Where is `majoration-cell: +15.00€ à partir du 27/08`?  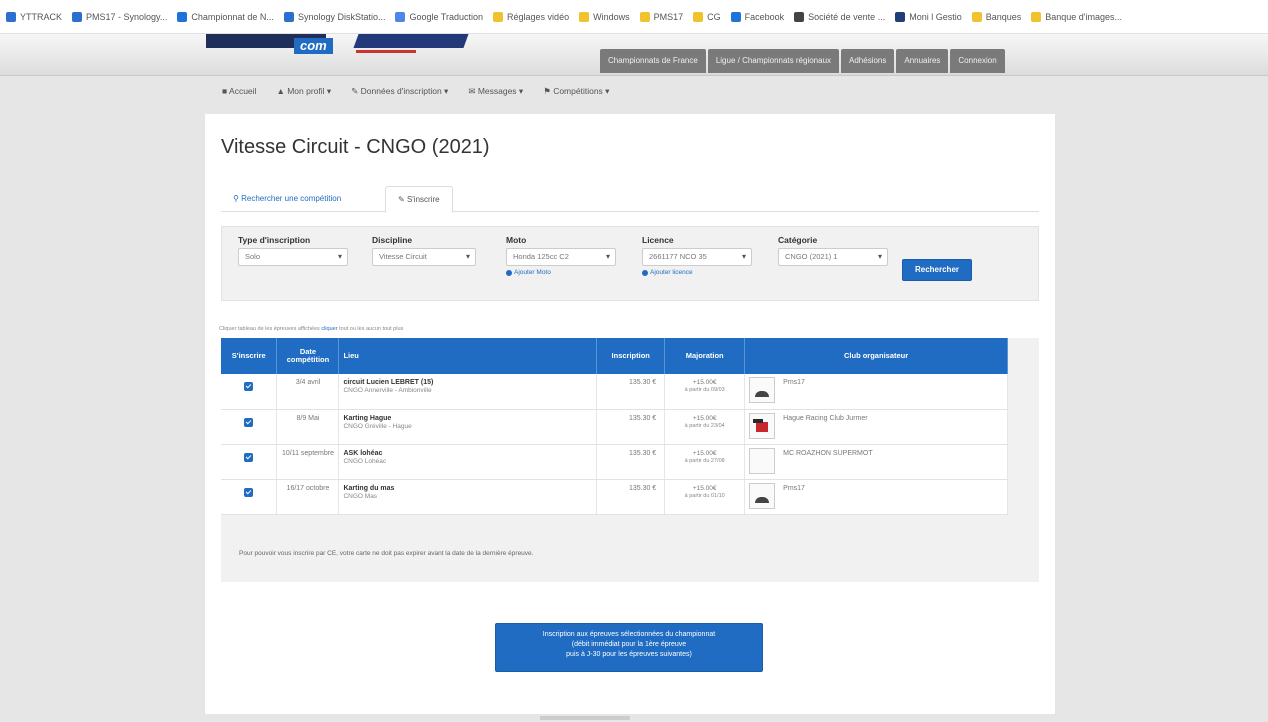
majoration-cell: +15.00€ à partir du 27/08 is located at coordinates (705, 462).